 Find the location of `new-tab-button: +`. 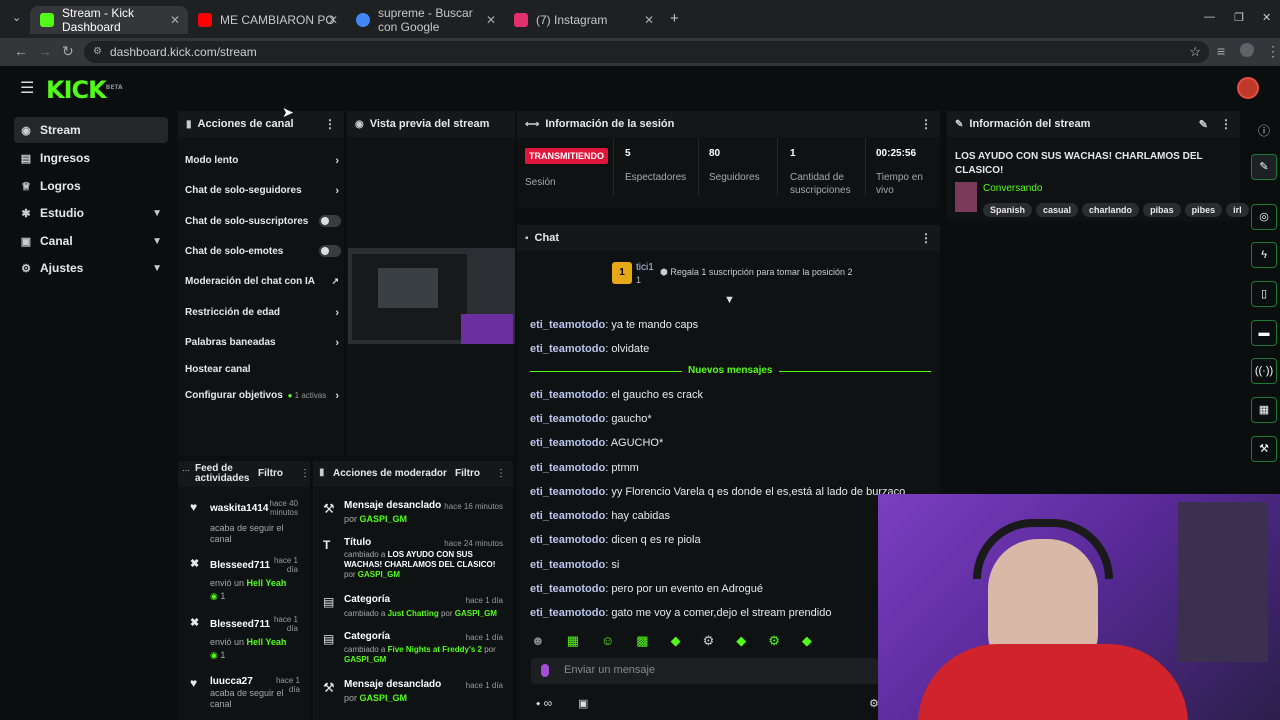

new-tab-button: + is located at coordinates (674, 18).